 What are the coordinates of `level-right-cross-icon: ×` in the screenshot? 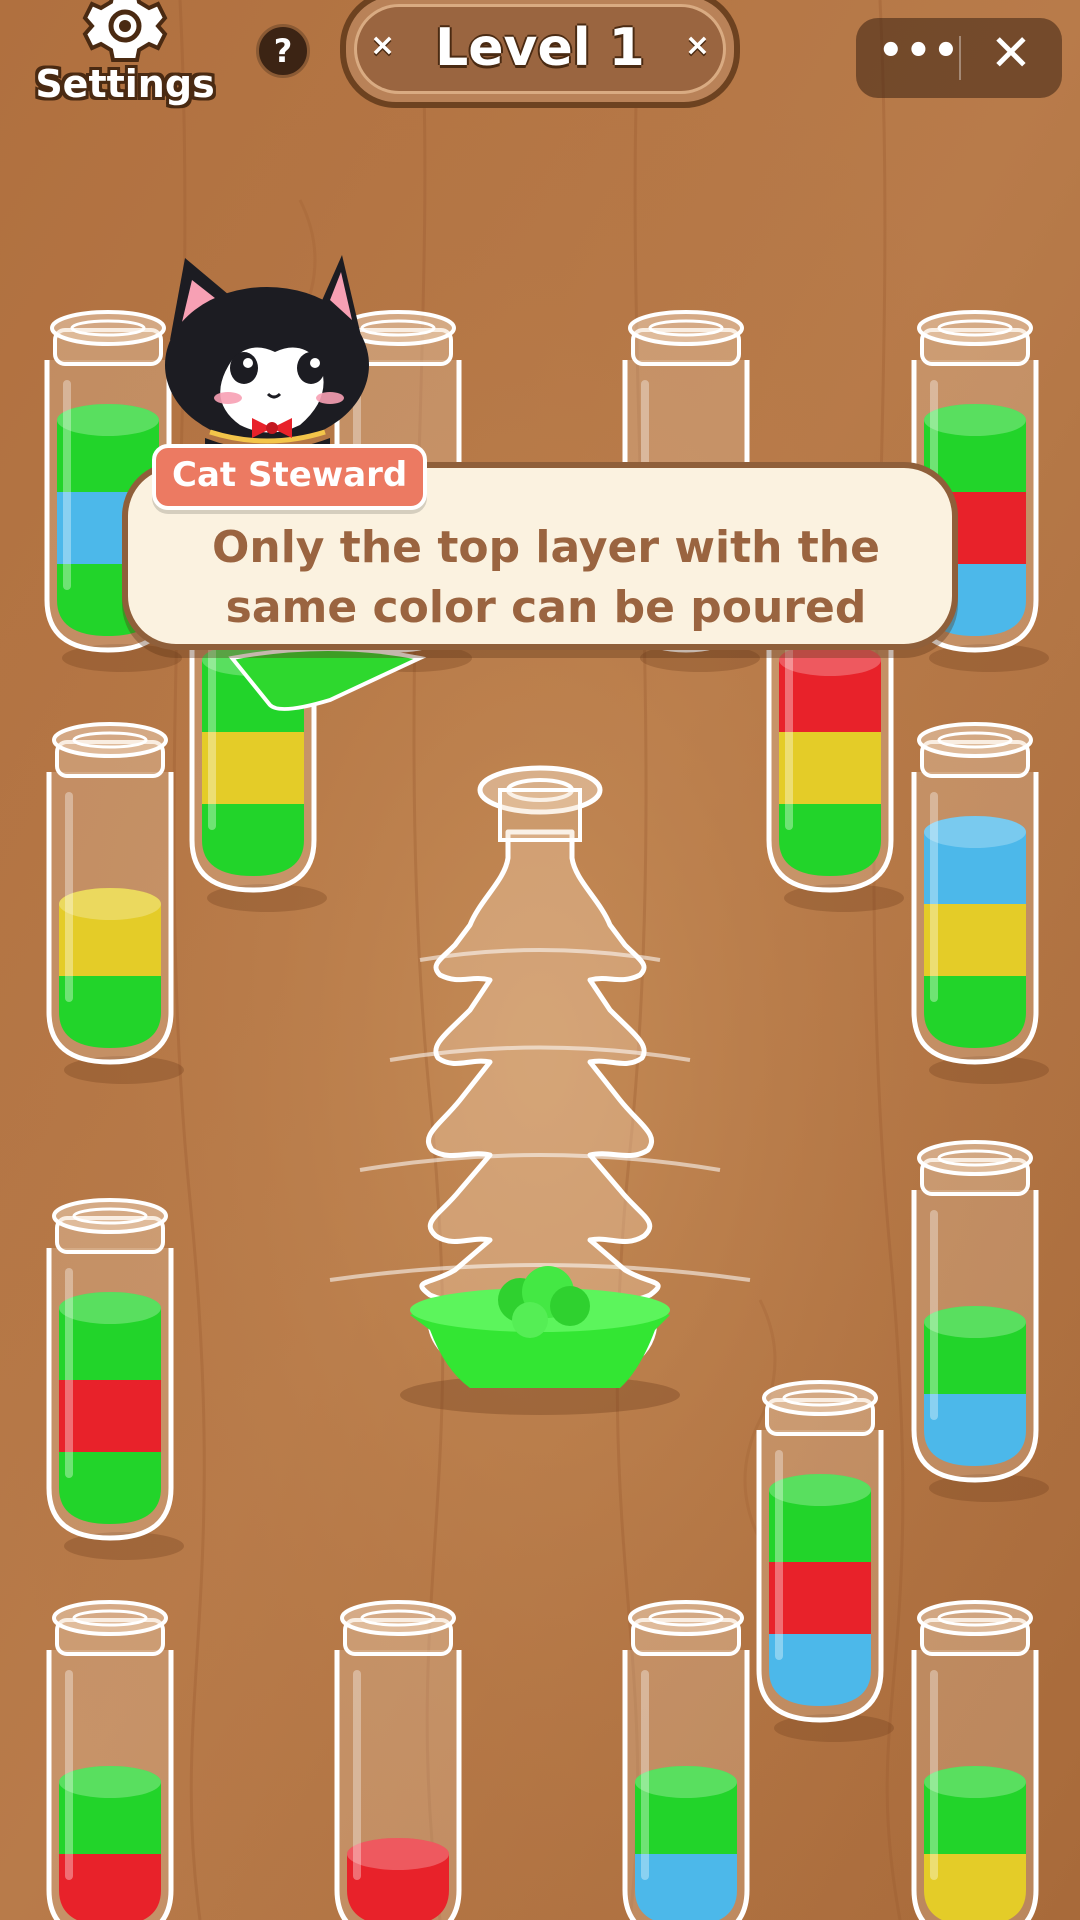 It's located at (697, 45).